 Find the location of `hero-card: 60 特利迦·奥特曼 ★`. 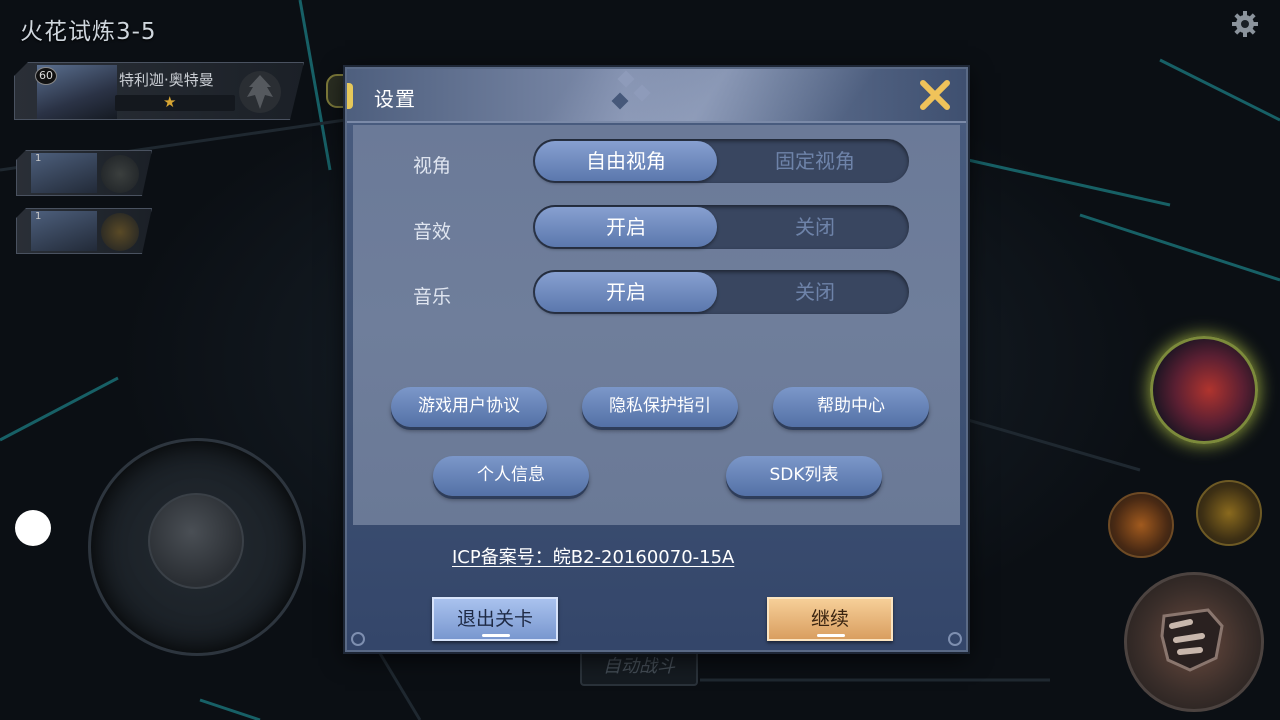

hero-card: 60 特利迦·奥特曼 ★ is located at coordinates (159, 91).